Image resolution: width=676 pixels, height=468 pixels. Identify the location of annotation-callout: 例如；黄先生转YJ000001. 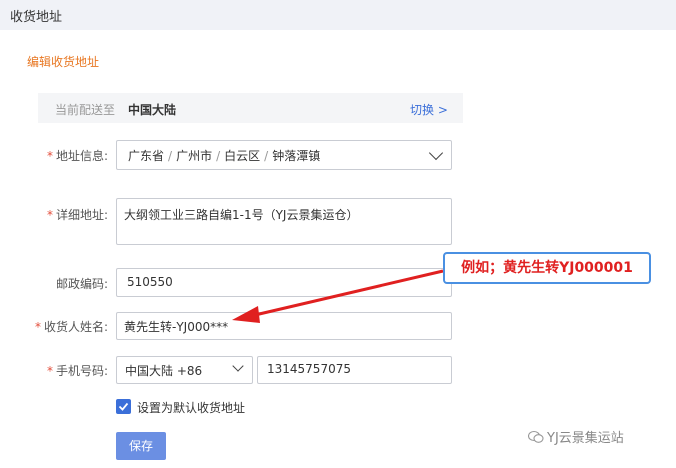
(547, 268).